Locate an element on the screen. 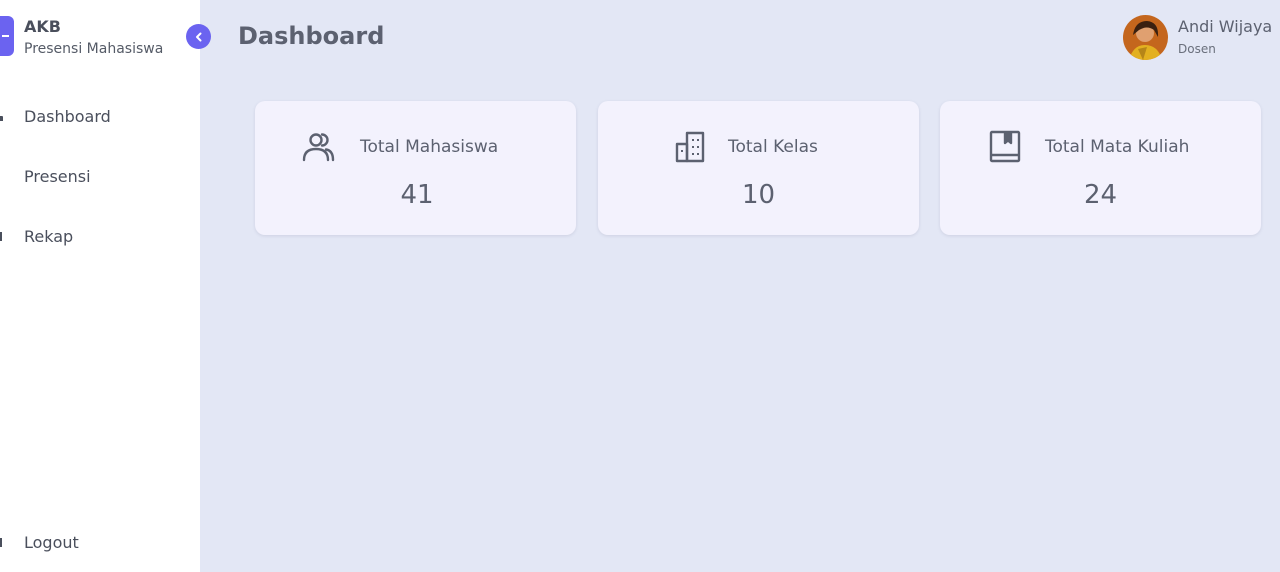 The height and width of the screenshot is (572, 1280). sidebar-collapse-button is located at coordinates (198, 36).